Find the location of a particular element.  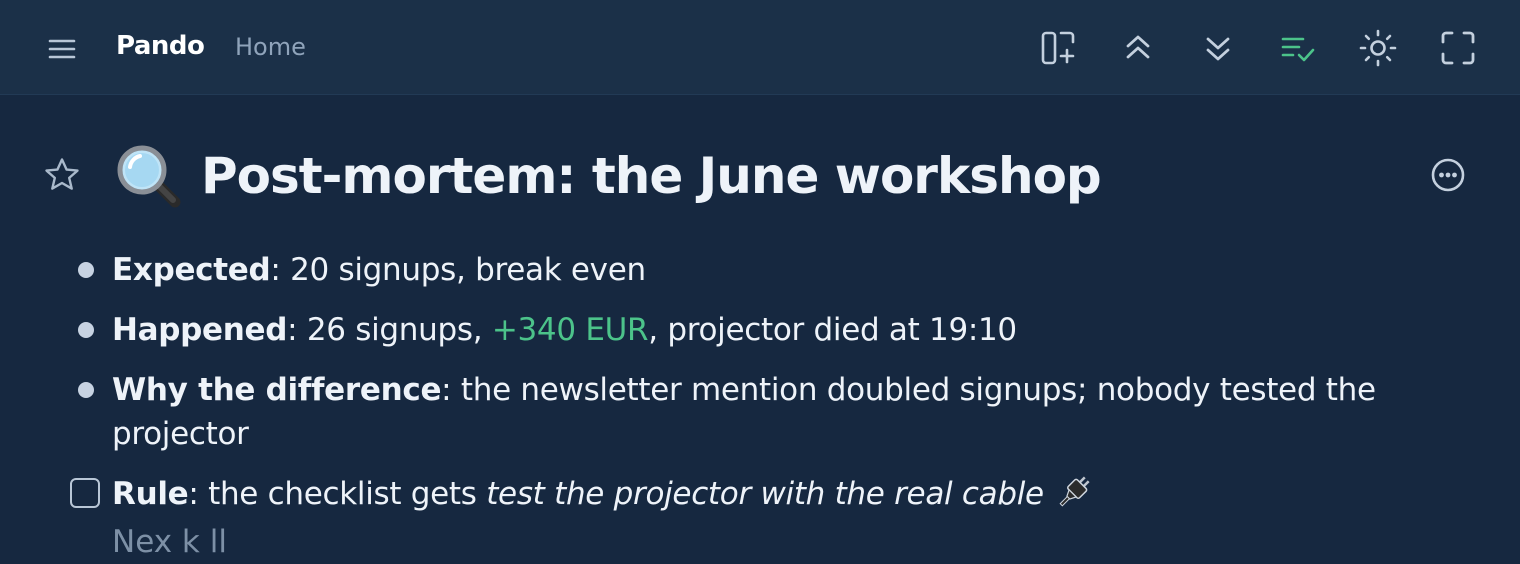

bullet-item-expected: Expected: 20 signups, break even is located at coordinates (782, 270).